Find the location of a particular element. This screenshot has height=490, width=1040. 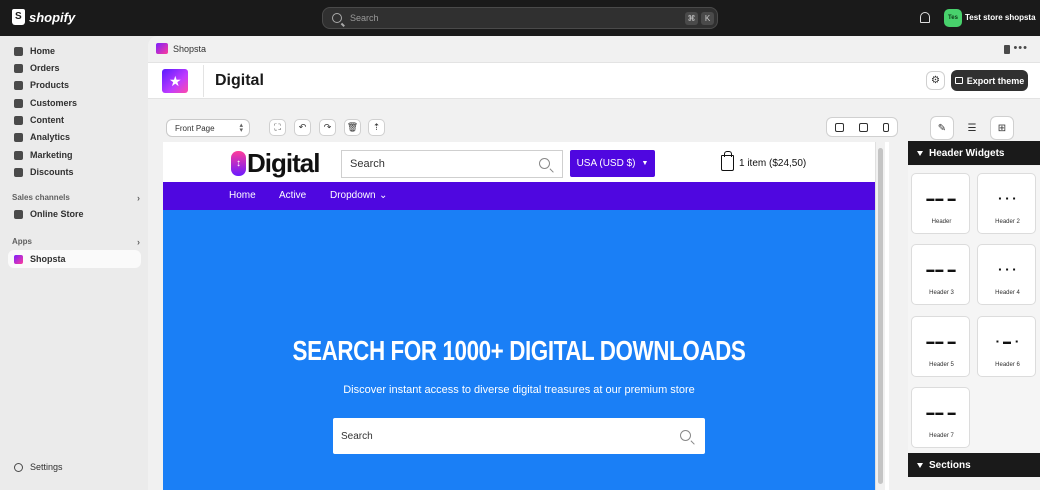

widget-header-2: ▪ ▪ ▪ Header 2 is located at coordinates (1006, 203).